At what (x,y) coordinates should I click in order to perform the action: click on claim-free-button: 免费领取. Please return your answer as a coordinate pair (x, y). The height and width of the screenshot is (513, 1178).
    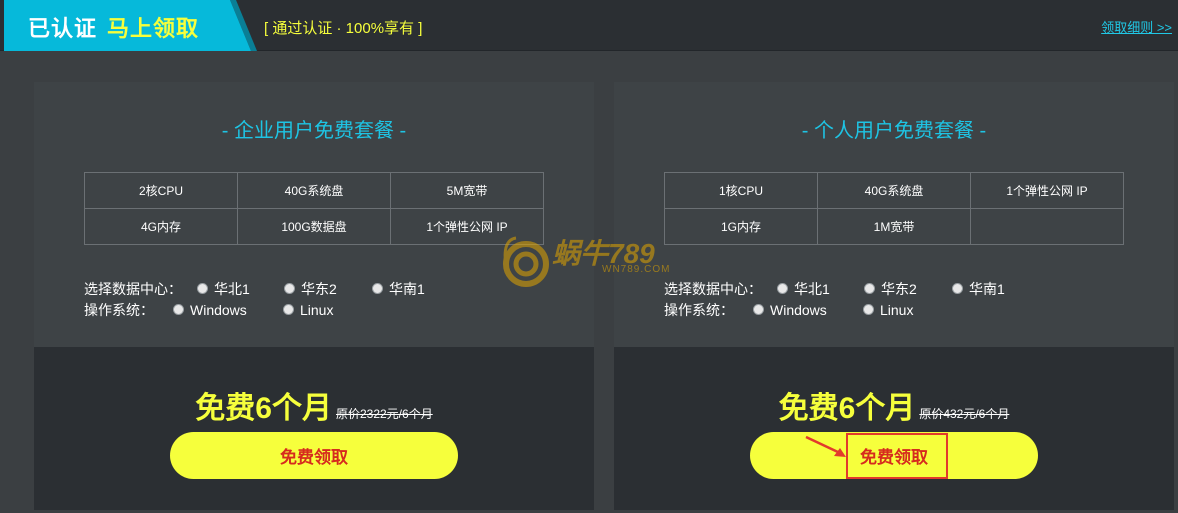
    Looking at the image, I should click on (314, 455).